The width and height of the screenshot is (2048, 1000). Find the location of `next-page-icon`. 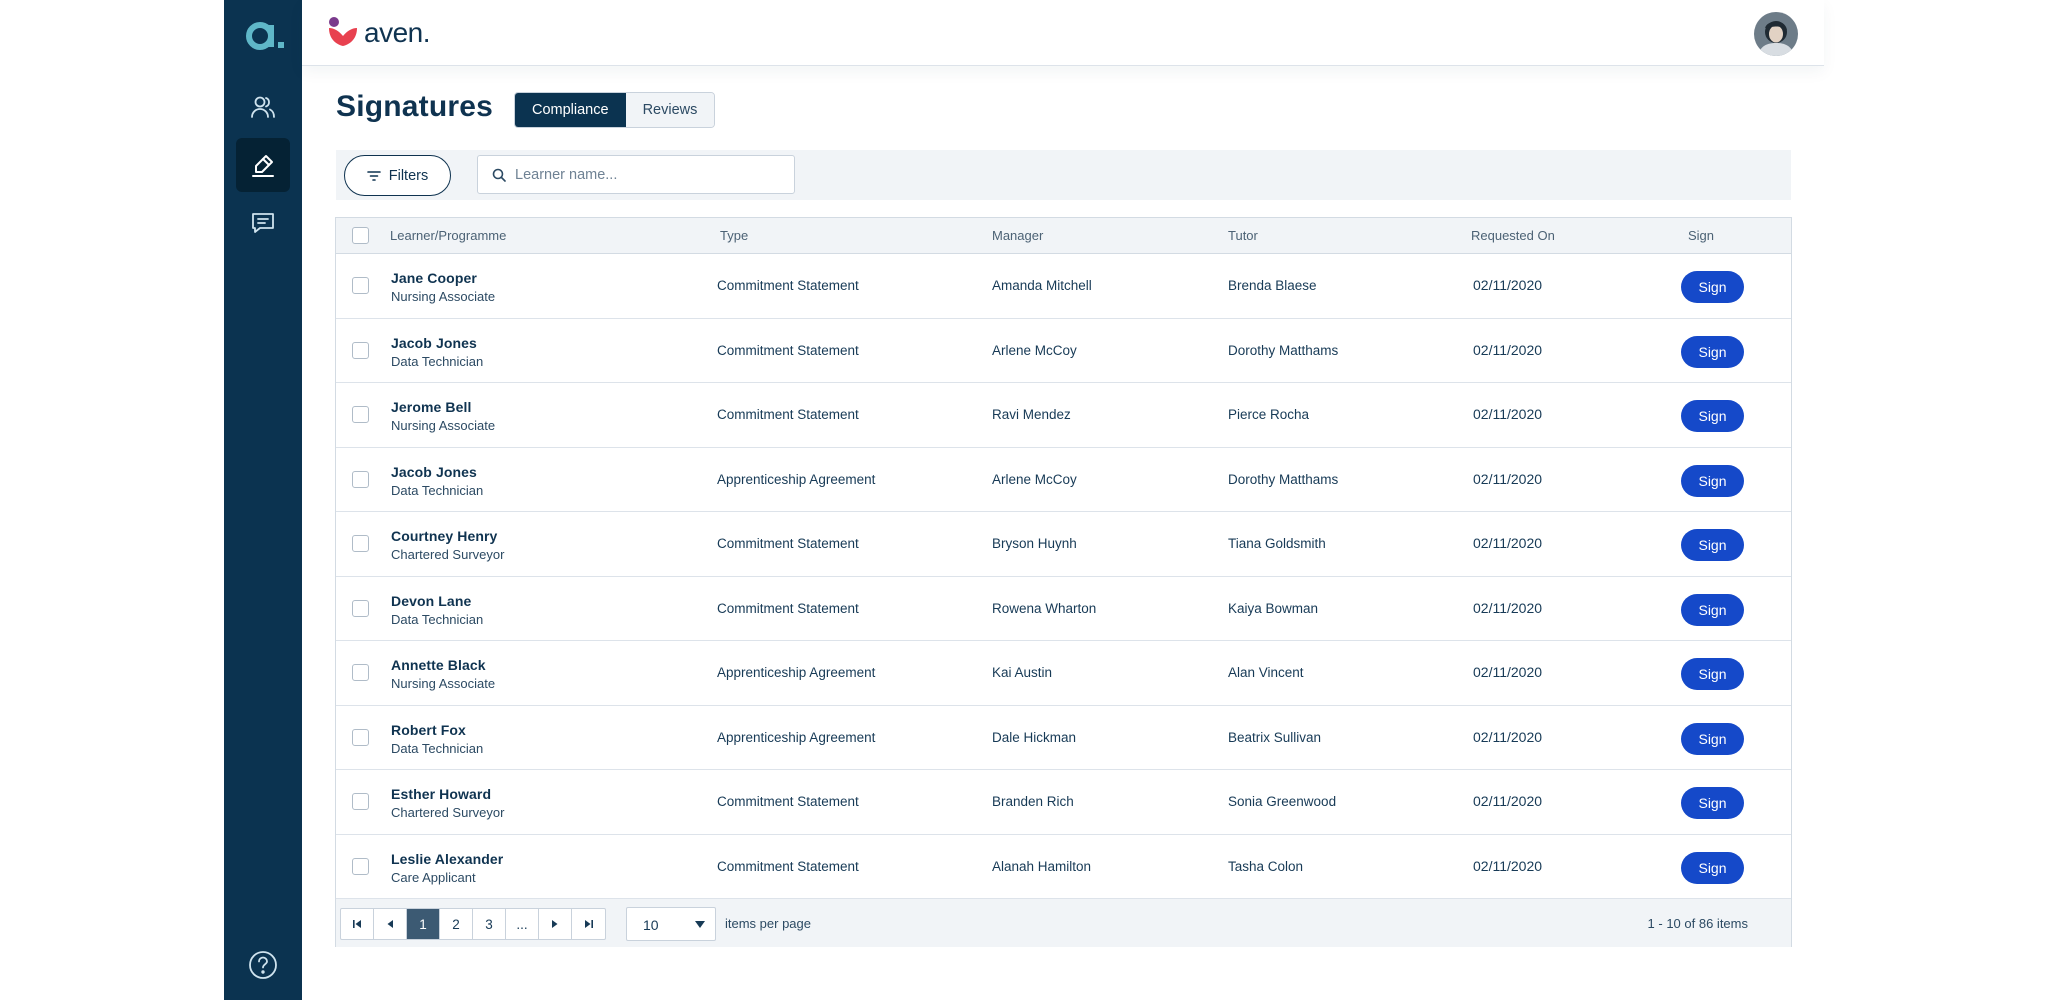

next-page-icon is located at coordinates (555, 924).